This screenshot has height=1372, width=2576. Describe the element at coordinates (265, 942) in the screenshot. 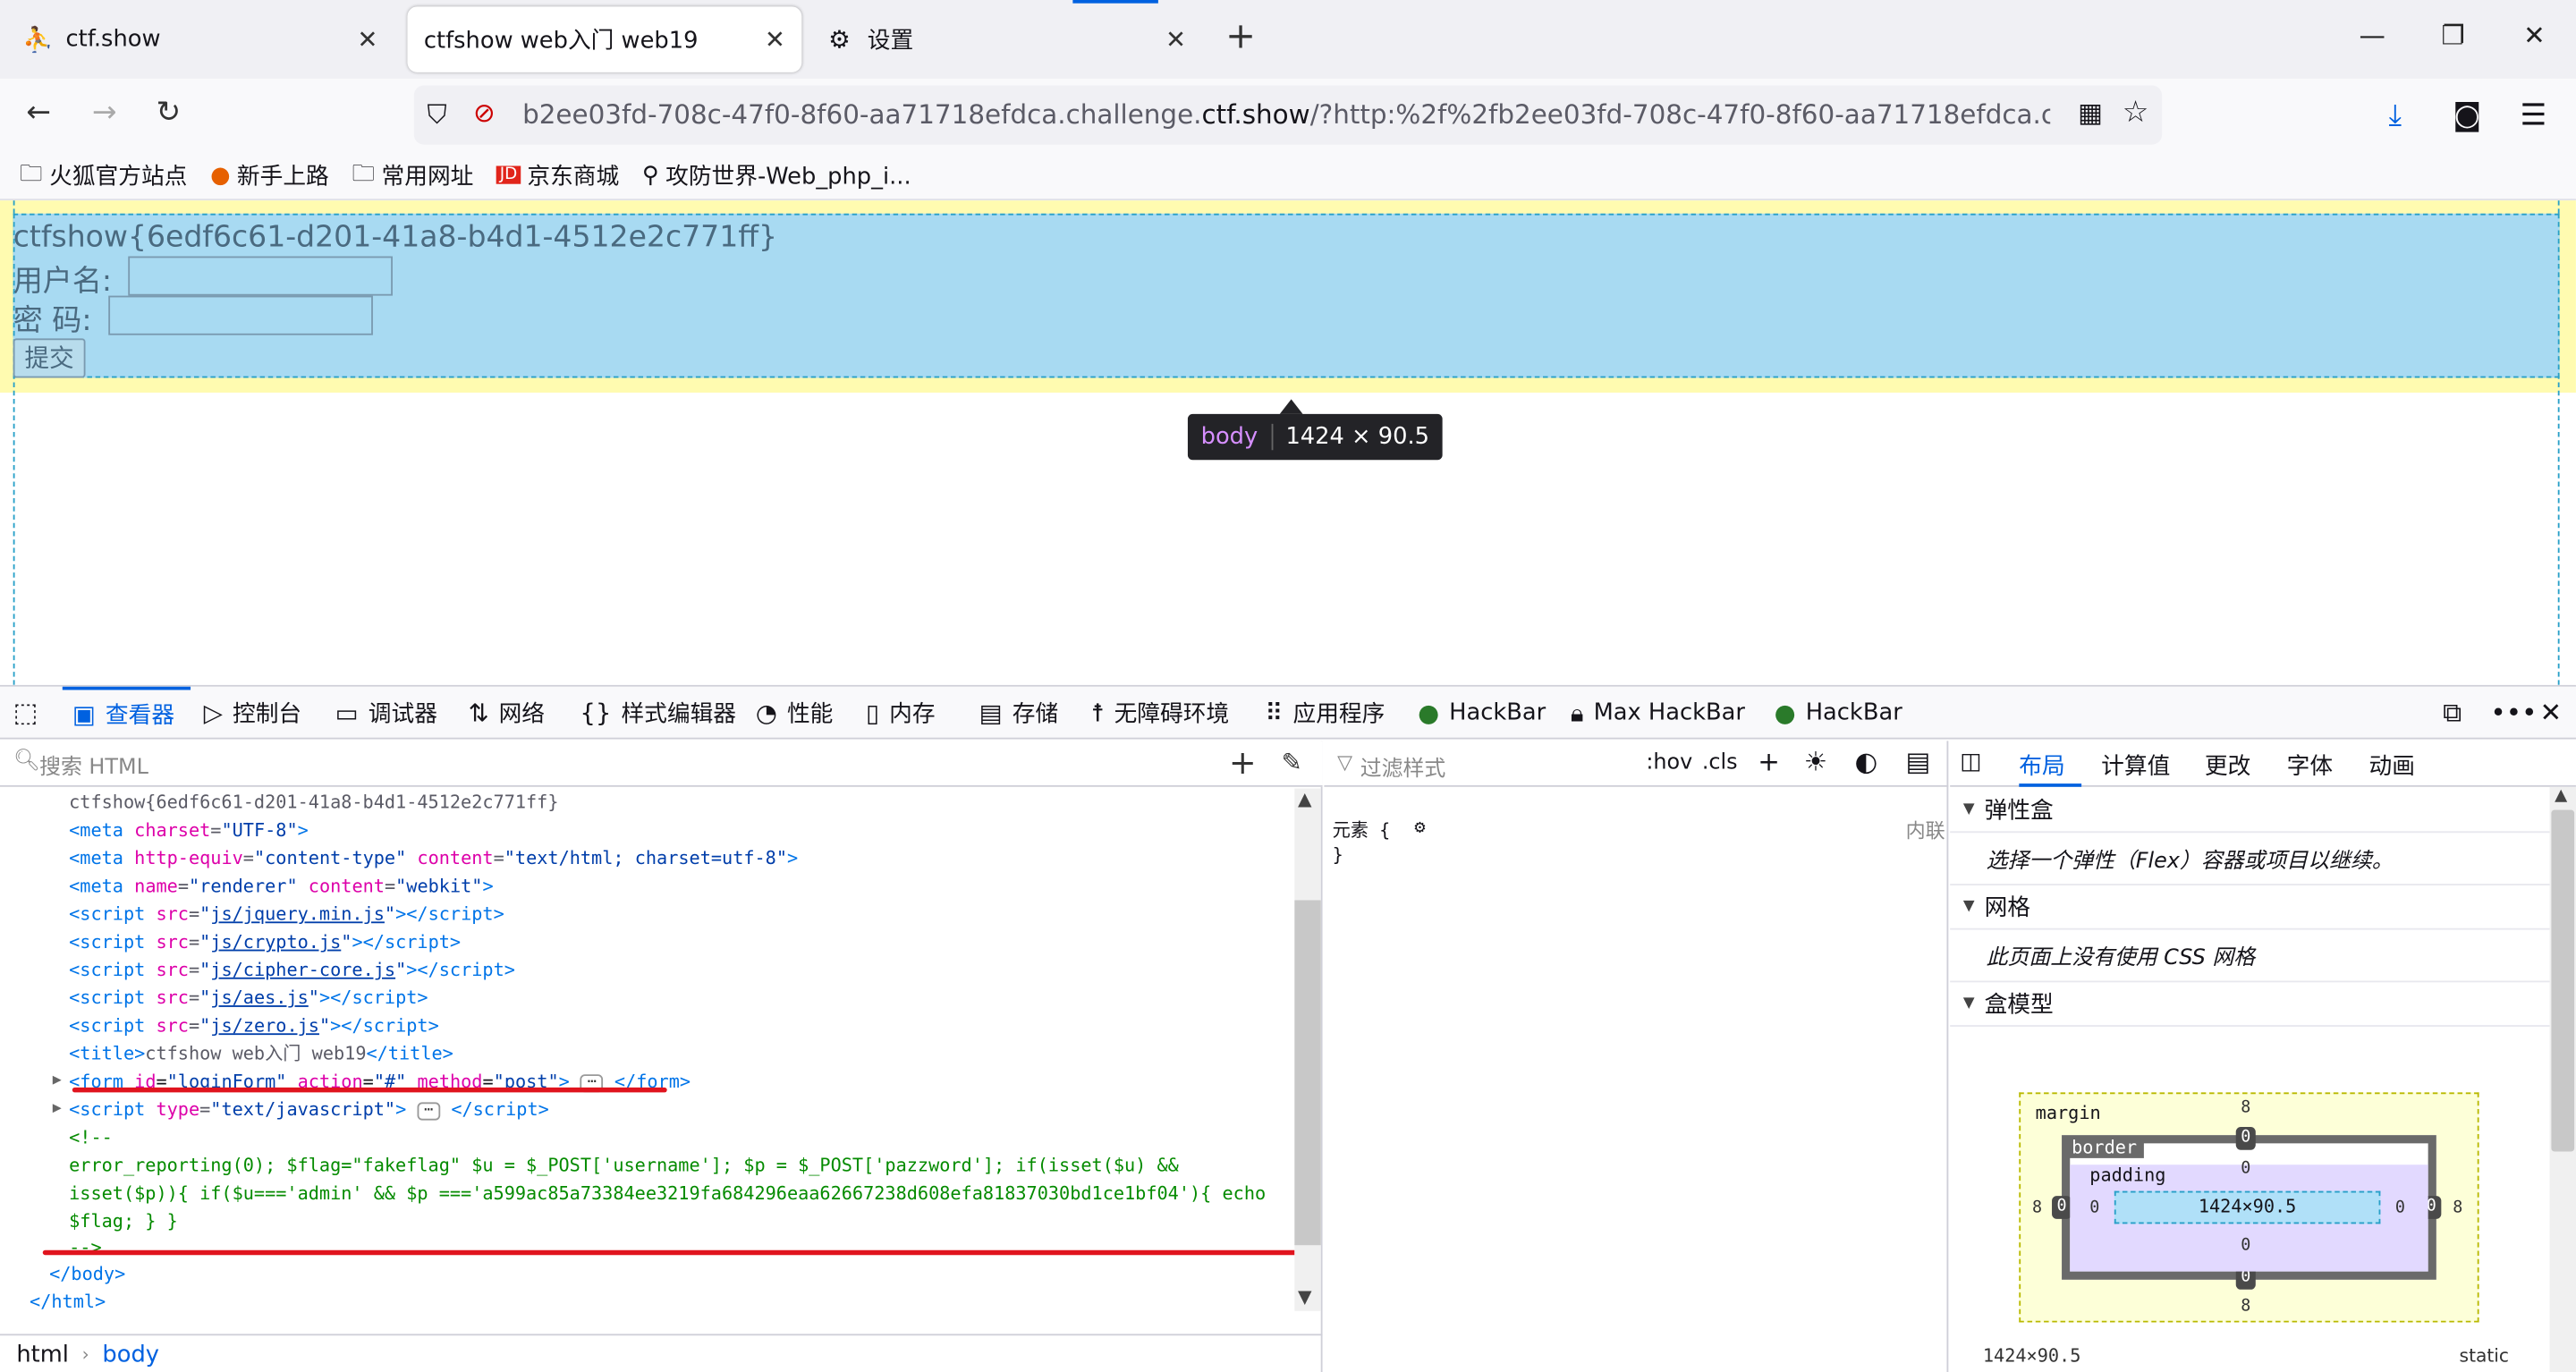

I see `tree-line-script: <script src="js/crypto.js"></script>` at that location.